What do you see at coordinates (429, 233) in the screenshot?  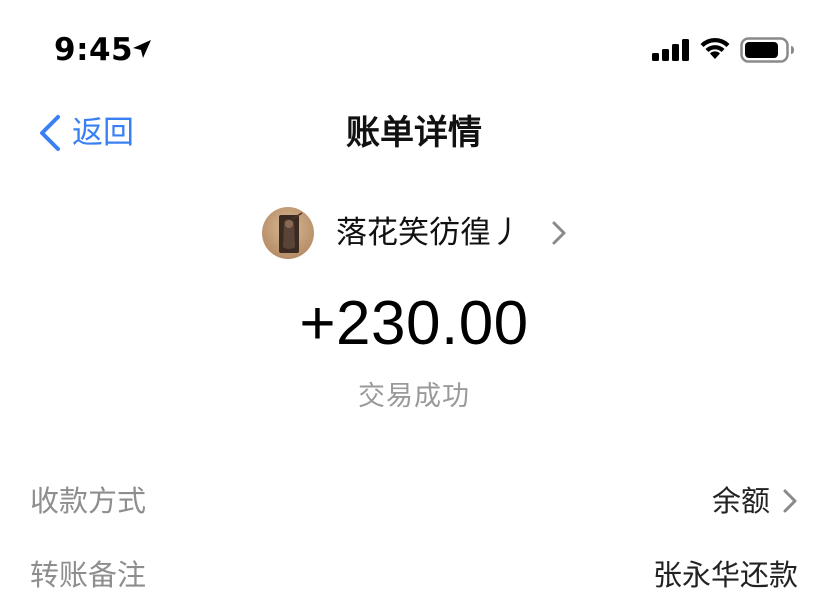 I see `payer-name: 落花笑彷徨丿` at bounding box center [429, 233].